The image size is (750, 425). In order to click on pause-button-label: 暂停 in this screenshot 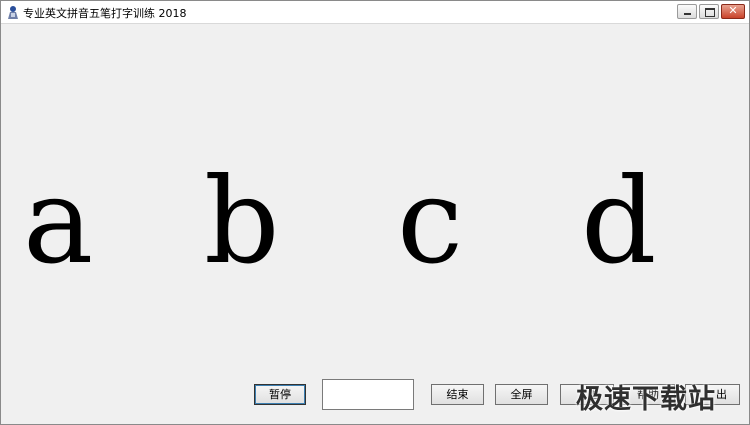, I will do `click(280, 394)`.